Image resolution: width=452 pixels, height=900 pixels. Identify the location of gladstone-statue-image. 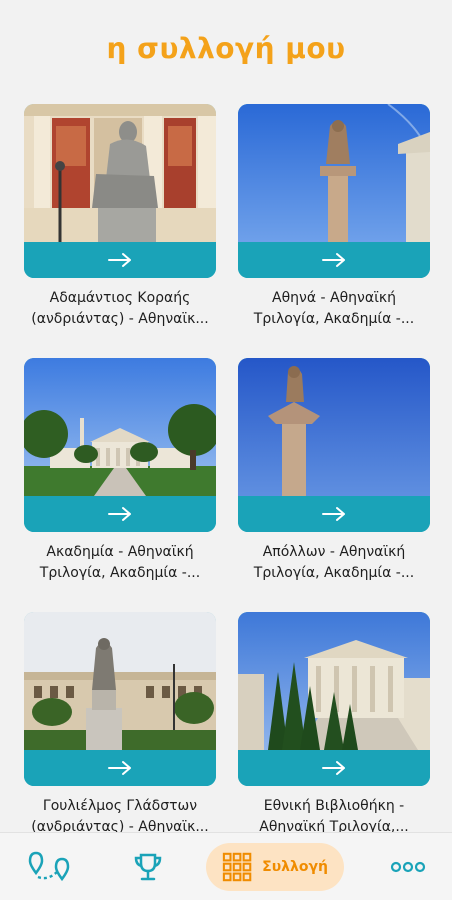
(120, 681).